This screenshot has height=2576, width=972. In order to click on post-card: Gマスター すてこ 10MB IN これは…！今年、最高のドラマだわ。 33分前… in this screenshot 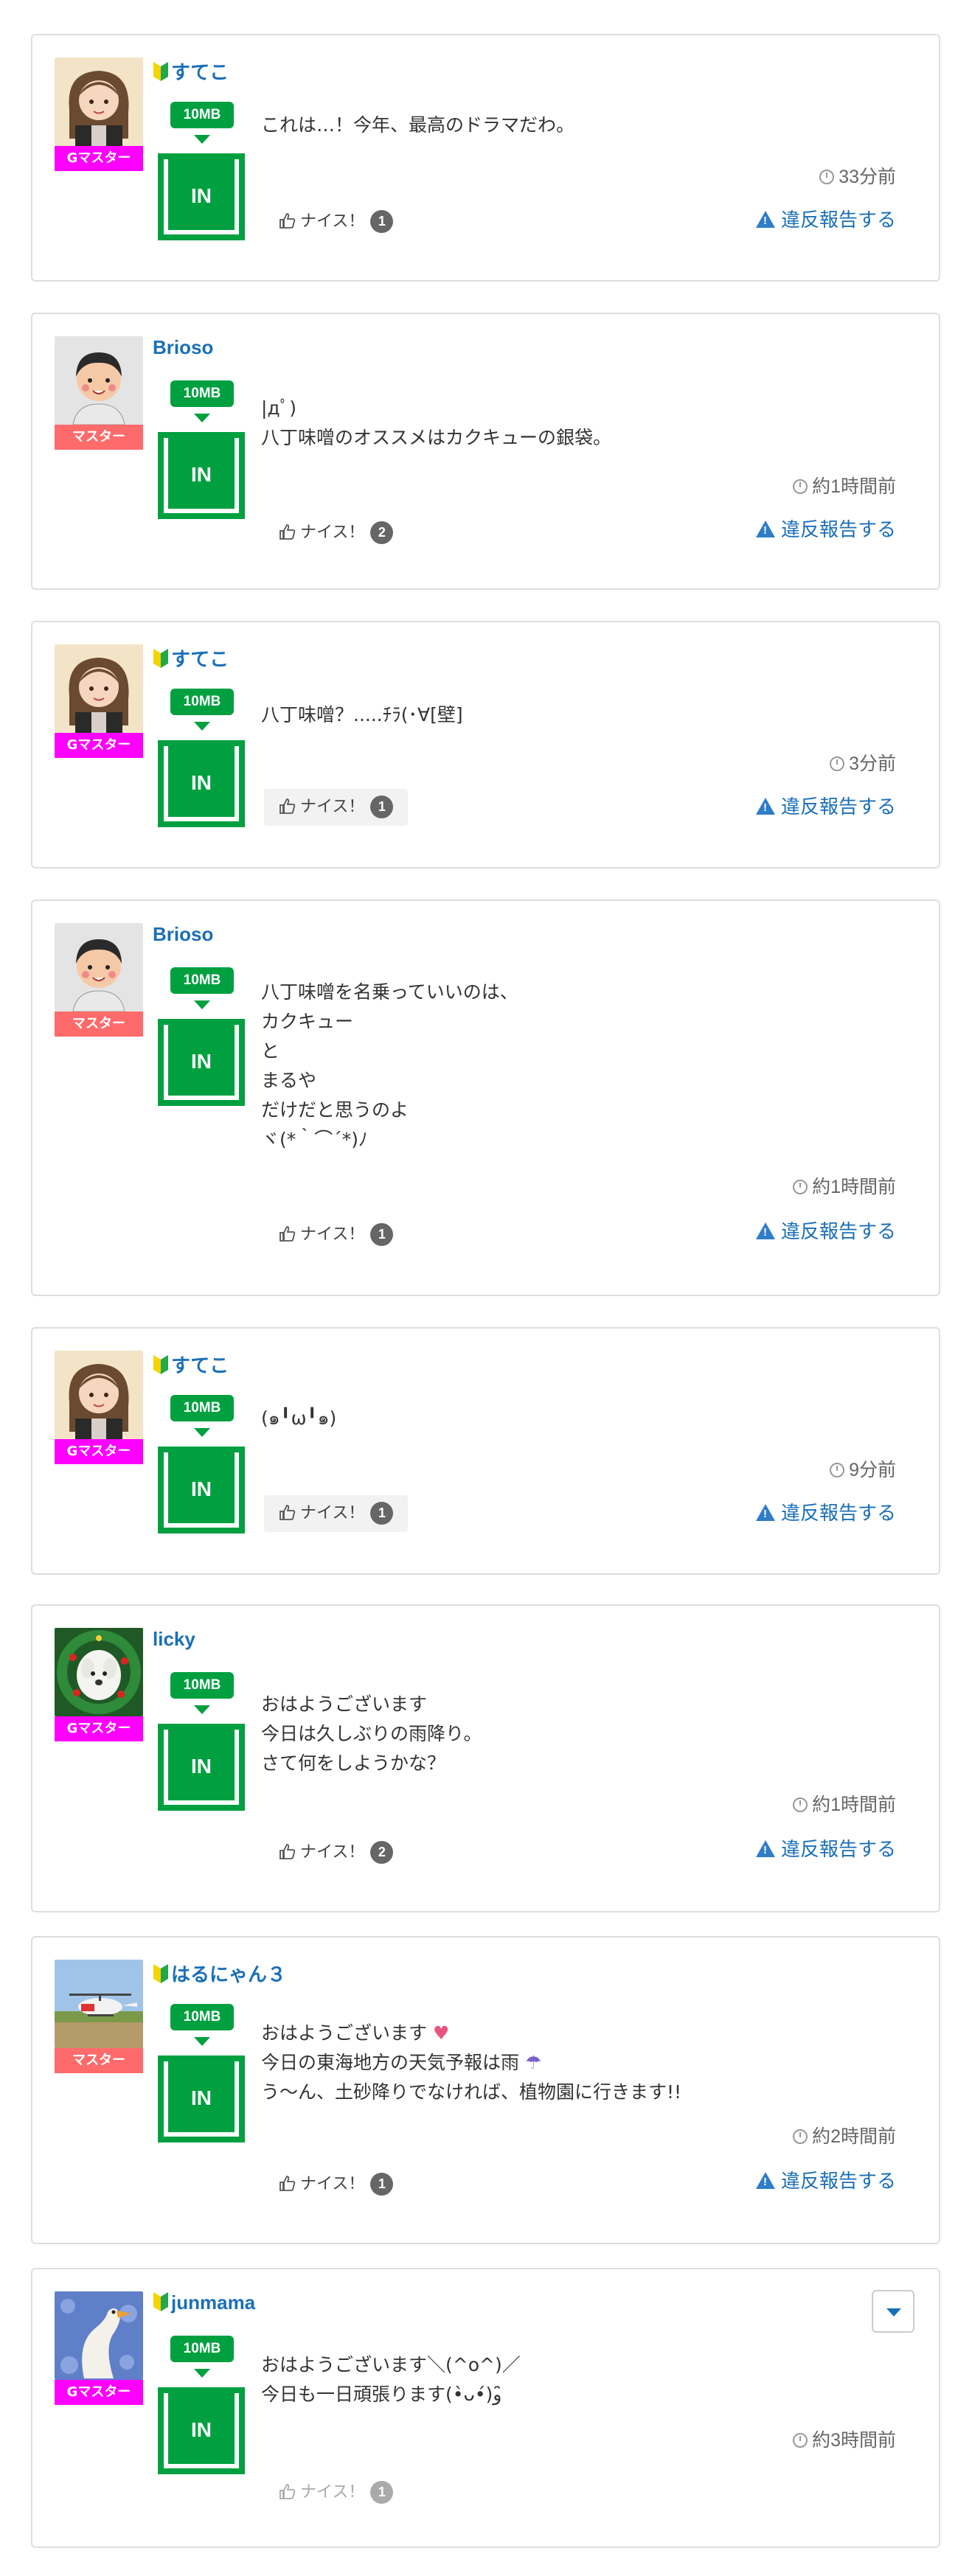, I will do `click(485, 158)`.